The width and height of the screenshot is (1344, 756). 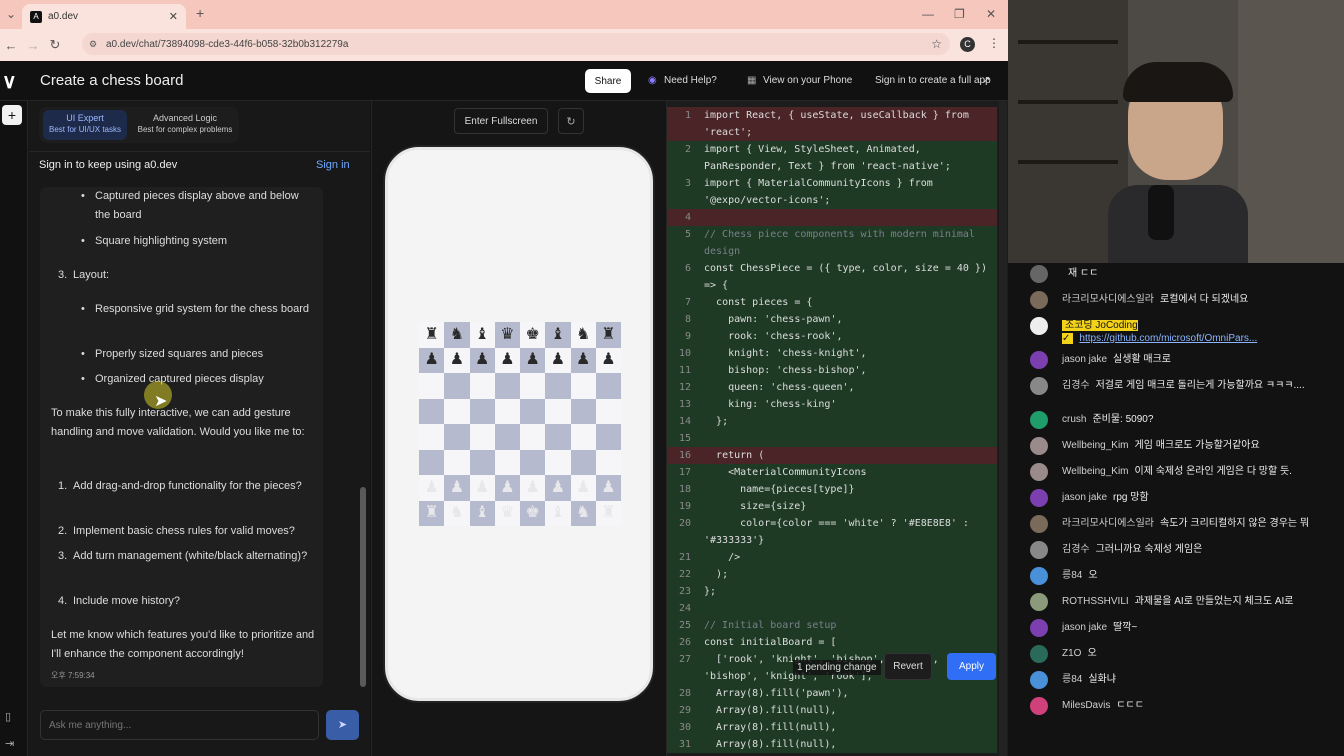 What do you see at coordinates (928, 14) in the screenshot?
I see `minimize-icon: —` at bounding box center [928, 14].